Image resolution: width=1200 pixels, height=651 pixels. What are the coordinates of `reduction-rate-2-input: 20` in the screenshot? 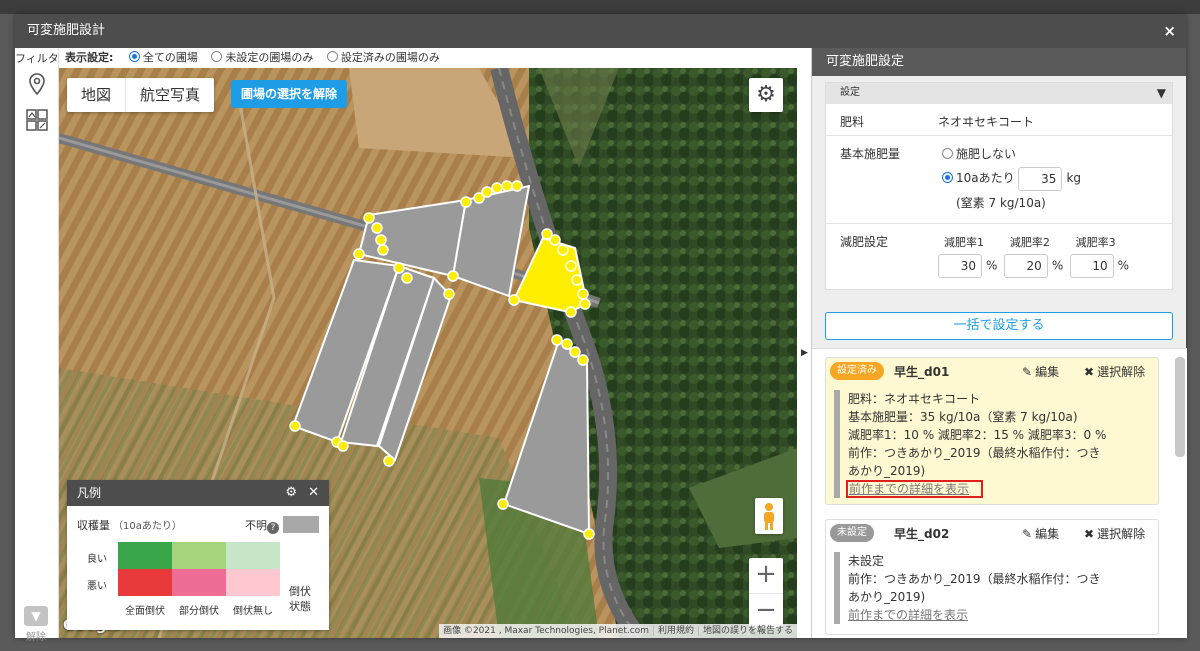 It's located at (1025, 266).